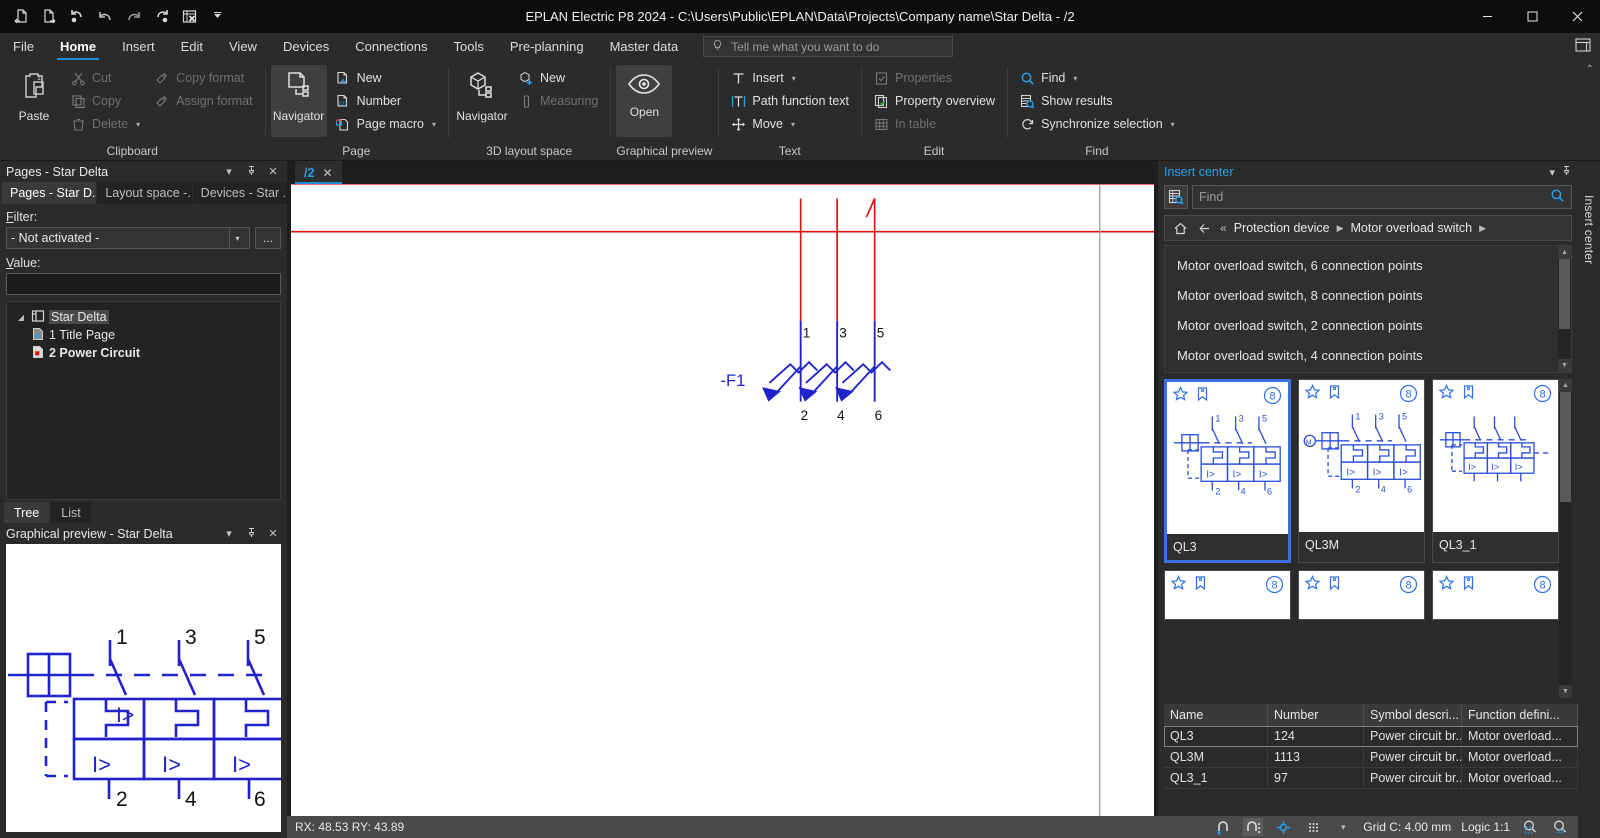  I want to click on home-icon, so click(1180, 228).